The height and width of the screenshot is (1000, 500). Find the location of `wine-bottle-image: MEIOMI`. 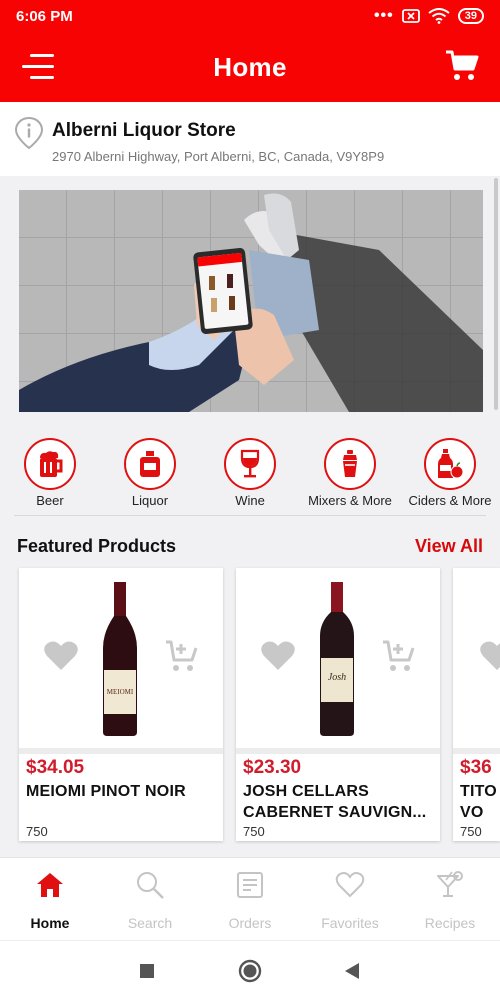

wine-bottle-image: MEIOMI is located at coordinates (120, 659).